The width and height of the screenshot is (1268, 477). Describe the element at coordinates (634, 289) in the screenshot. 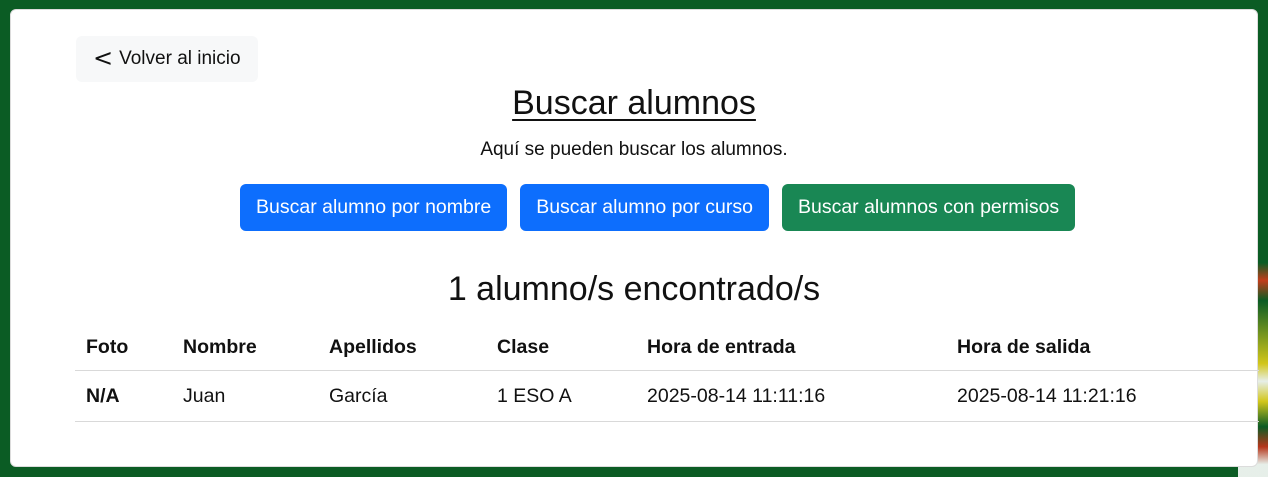

I see `results-count: 1 alumno/s encontrado/s` at that location.